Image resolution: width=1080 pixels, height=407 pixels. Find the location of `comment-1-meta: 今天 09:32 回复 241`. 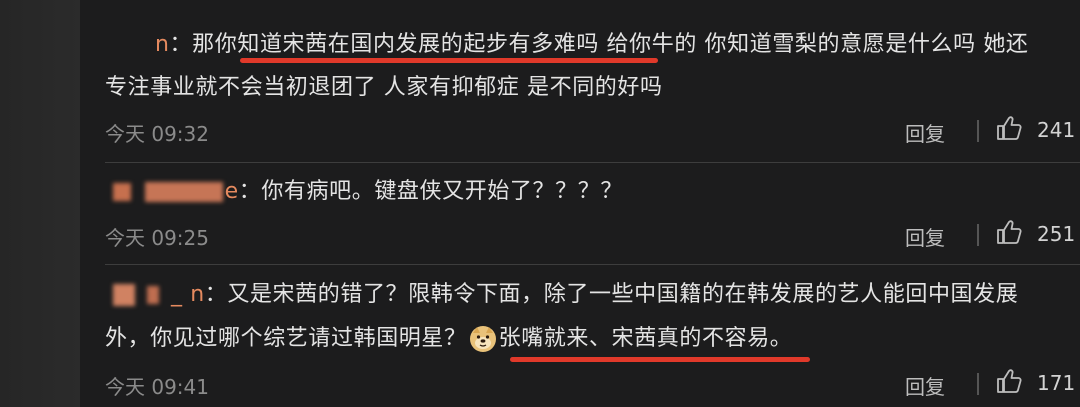

comment-1-meta: 今天 09:32 回复 241 is located at coordinates (592, 131).